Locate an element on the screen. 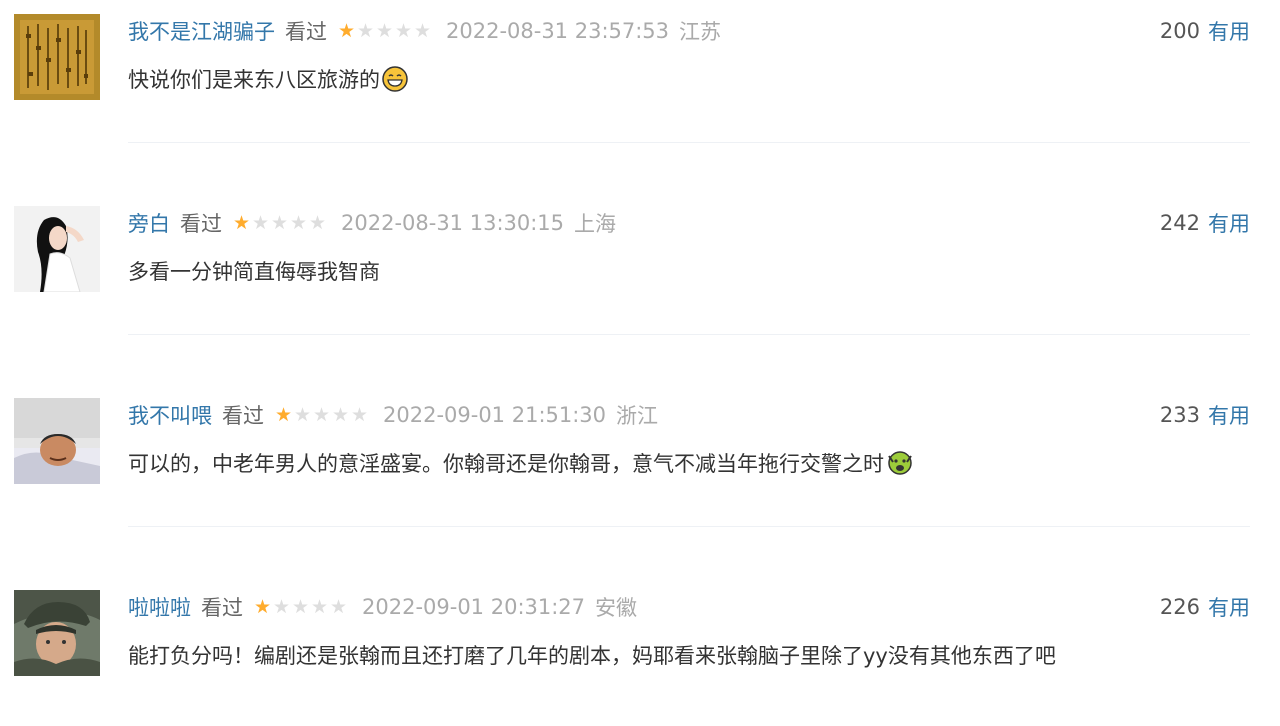 Image resolution: width=1280 pixels, height=726 pixels. comment-header: 我不是江湖骗子 看过 ★ ★ ★ ★ ★ 2022-08-31 23:57:53 江苏 is located at coordinates (424, 31).